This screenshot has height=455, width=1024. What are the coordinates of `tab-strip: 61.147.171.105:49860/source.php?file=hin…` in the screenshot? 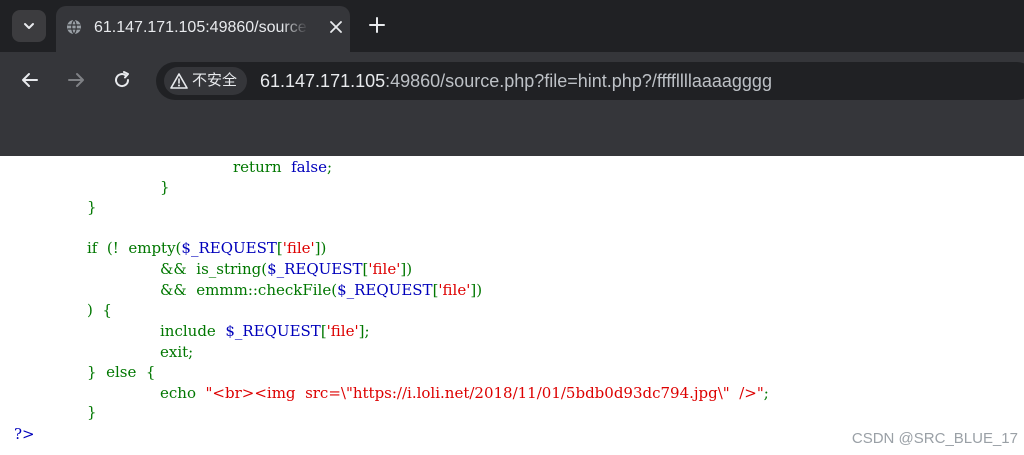 It's located at (512, 26).